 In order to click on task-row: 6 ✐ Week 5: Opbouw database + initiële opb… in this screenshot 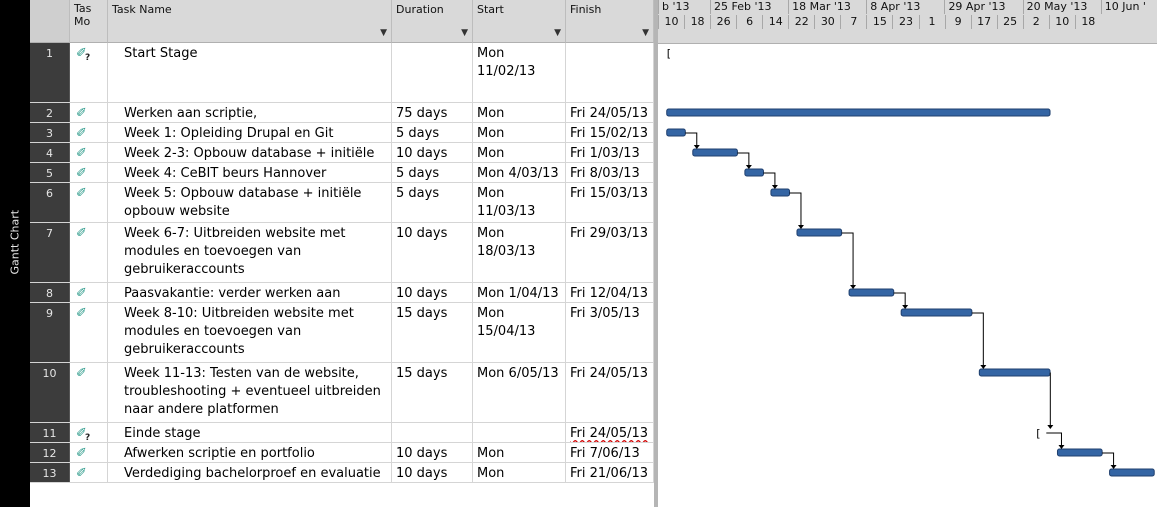, I will do `click(342, 203)`.